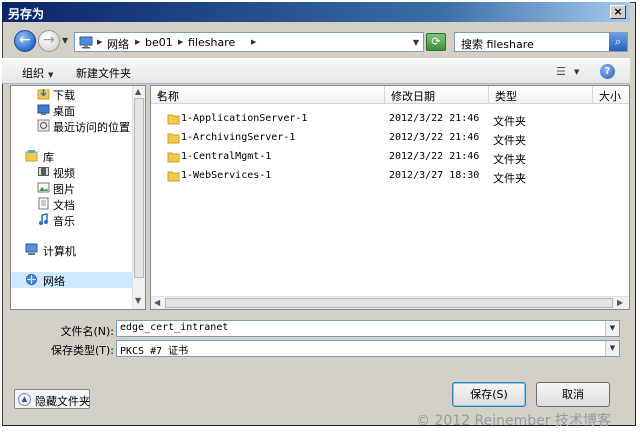 The height and width of the screenshot is (432, 640). Describe the element at coordinates (31, 156) in the screenshot. I see `library-icon` at that location.